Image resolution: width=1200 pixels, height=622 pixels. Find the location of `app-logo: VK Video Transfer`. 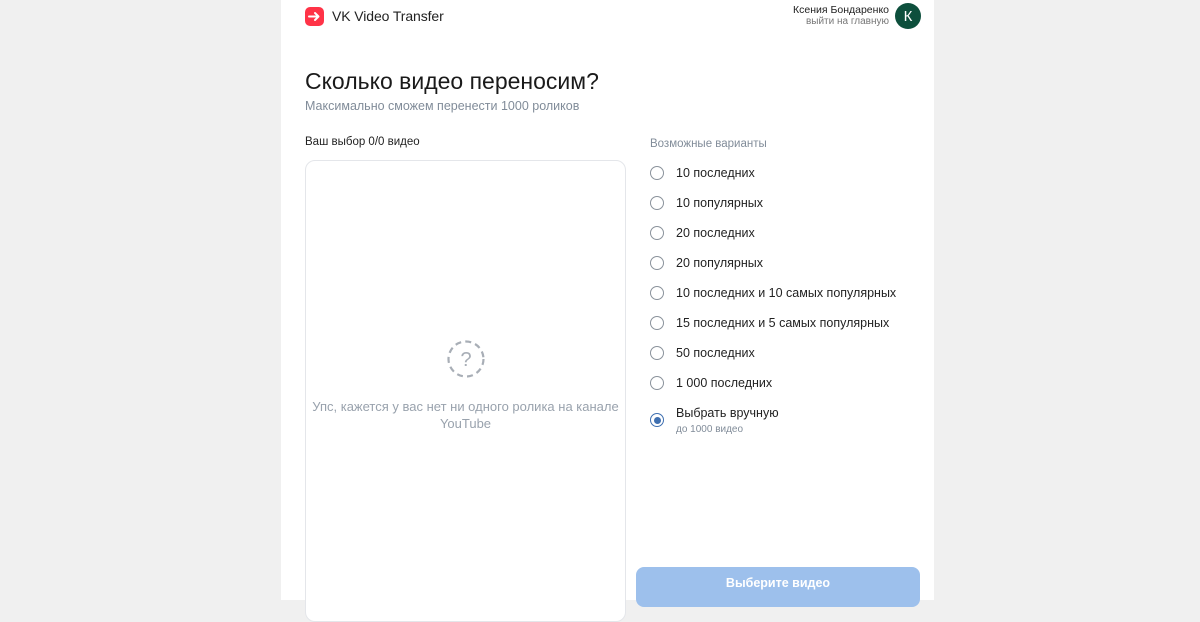

app-logo: VK Video Transfer is located at coordinates (374, 16).